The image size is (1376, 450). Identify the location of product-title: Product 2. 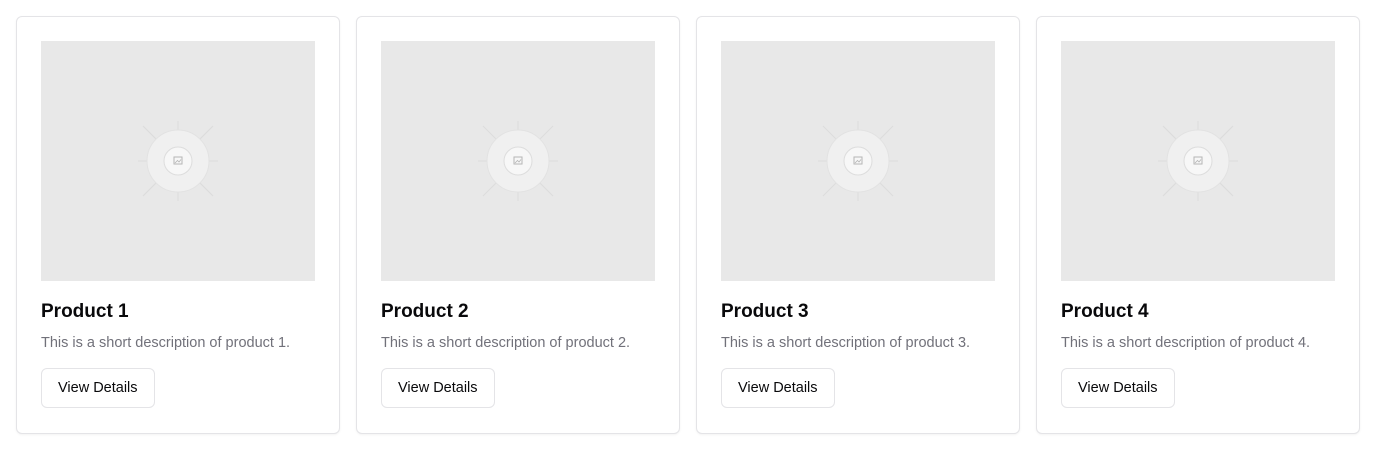
(425, 311).